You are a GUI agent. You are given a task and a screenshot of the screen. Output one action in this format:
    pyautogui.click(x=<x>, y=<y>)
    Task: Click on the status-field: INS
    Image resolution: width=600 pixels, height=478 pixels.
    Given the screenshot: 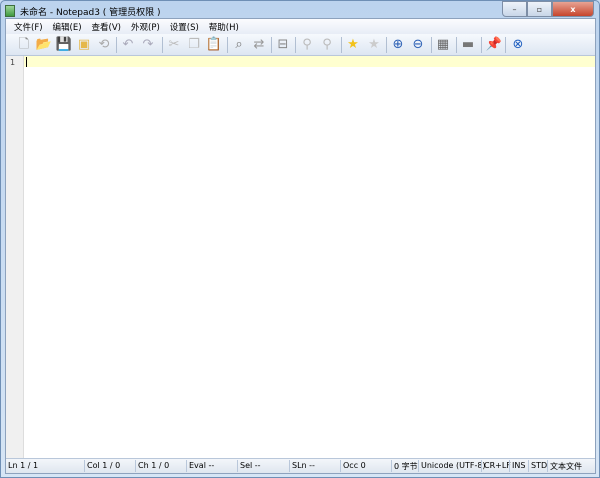 What is the action you would take?
    pyautogui.click(x=519, y=465)
    